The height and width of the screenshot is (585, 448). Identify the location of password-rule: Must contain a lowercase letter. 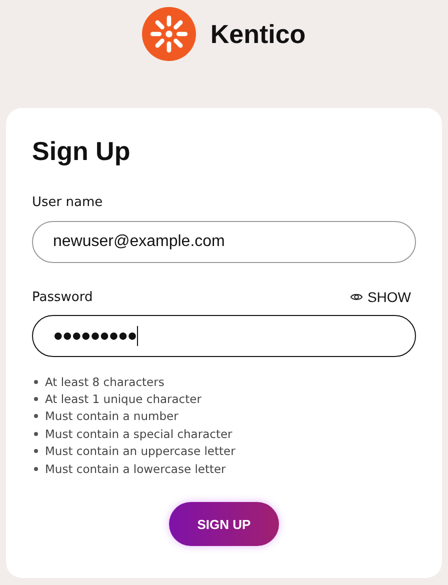
(135, 469).